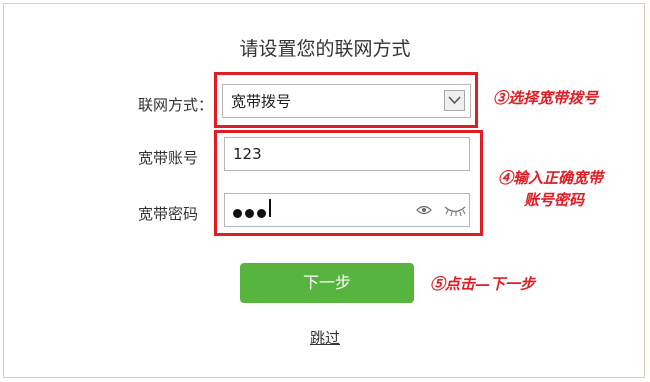 This screenshot has width=650, height=382. Describe the element at coordinates (346, 100) in the screenshot. I see `highlight-box-connection-type` at that location.